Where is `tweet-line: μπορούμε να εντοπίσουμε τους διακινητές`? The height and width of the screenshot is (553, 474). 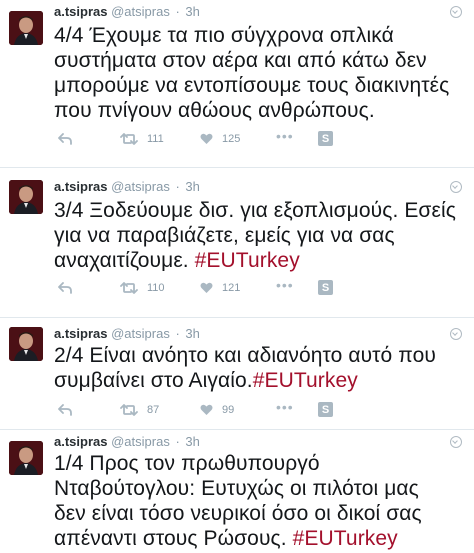 tweet-line: μπορούμε να εντοπίσουμε τους διακινητές is located at coordinates (252, 85).